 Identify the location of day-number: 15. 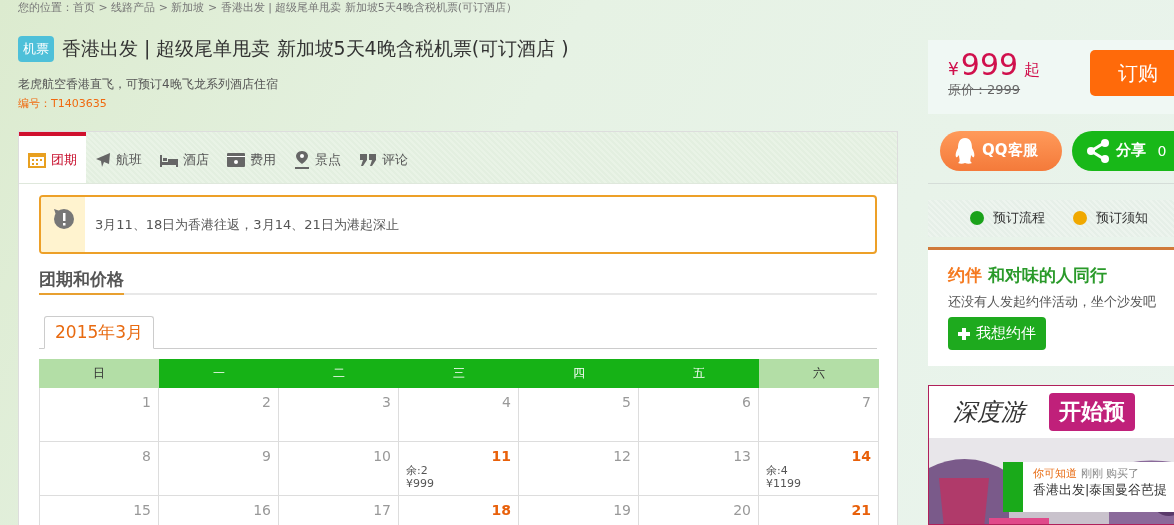
(141, 510).